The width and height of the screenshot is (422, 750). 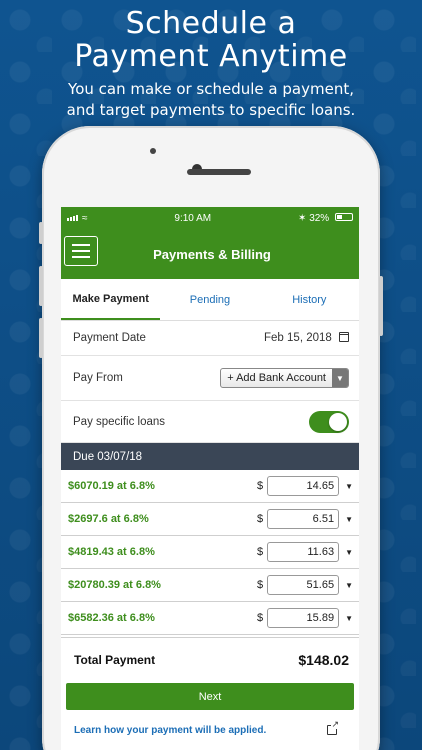 What do you see at coordinates (210, 659) in the screenshot?
I see `total-payment-row: Total Payment $148.02` at bounding box center [210, 659].